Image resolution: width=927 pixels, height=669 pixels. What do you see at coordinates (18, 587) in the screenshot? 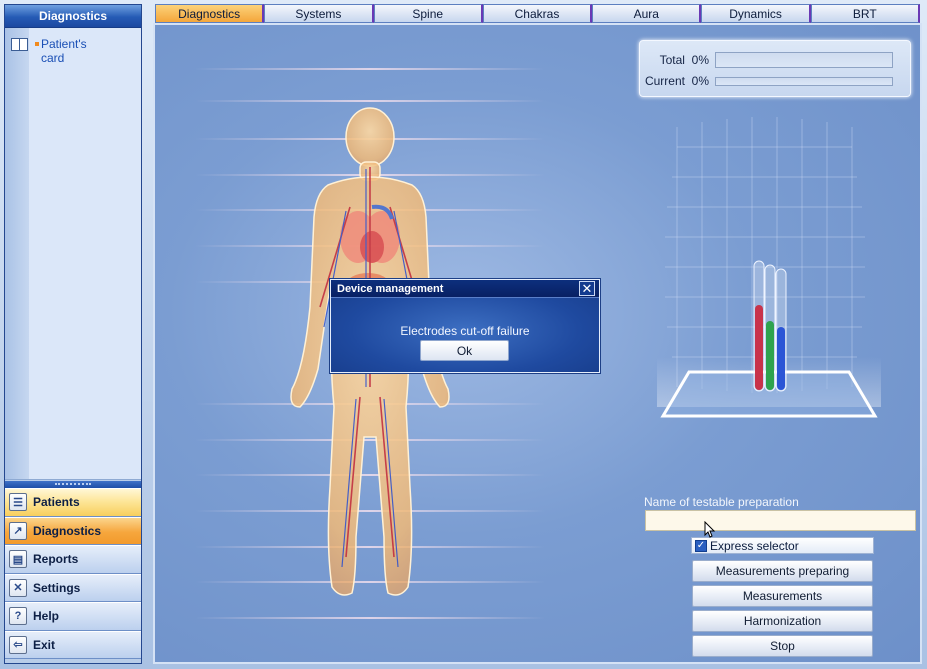
I see `tools-icon: ✕` at bounding box center [18, 587].